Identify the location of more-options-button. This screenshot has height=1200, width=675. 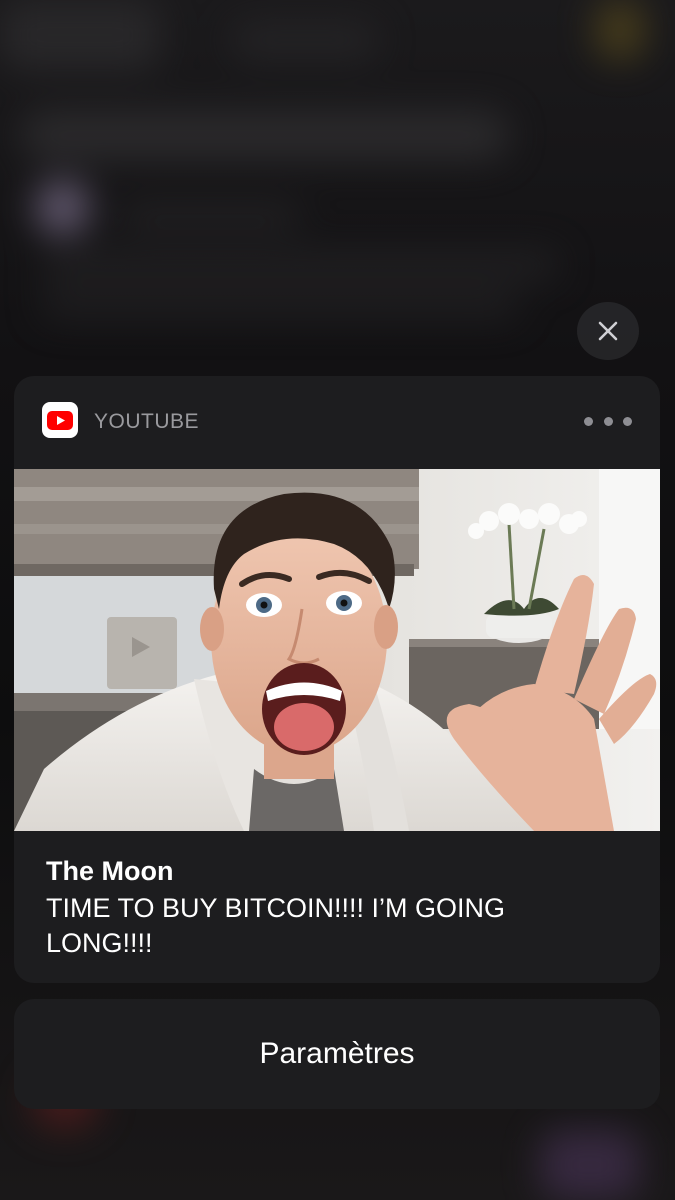
(608, 421).